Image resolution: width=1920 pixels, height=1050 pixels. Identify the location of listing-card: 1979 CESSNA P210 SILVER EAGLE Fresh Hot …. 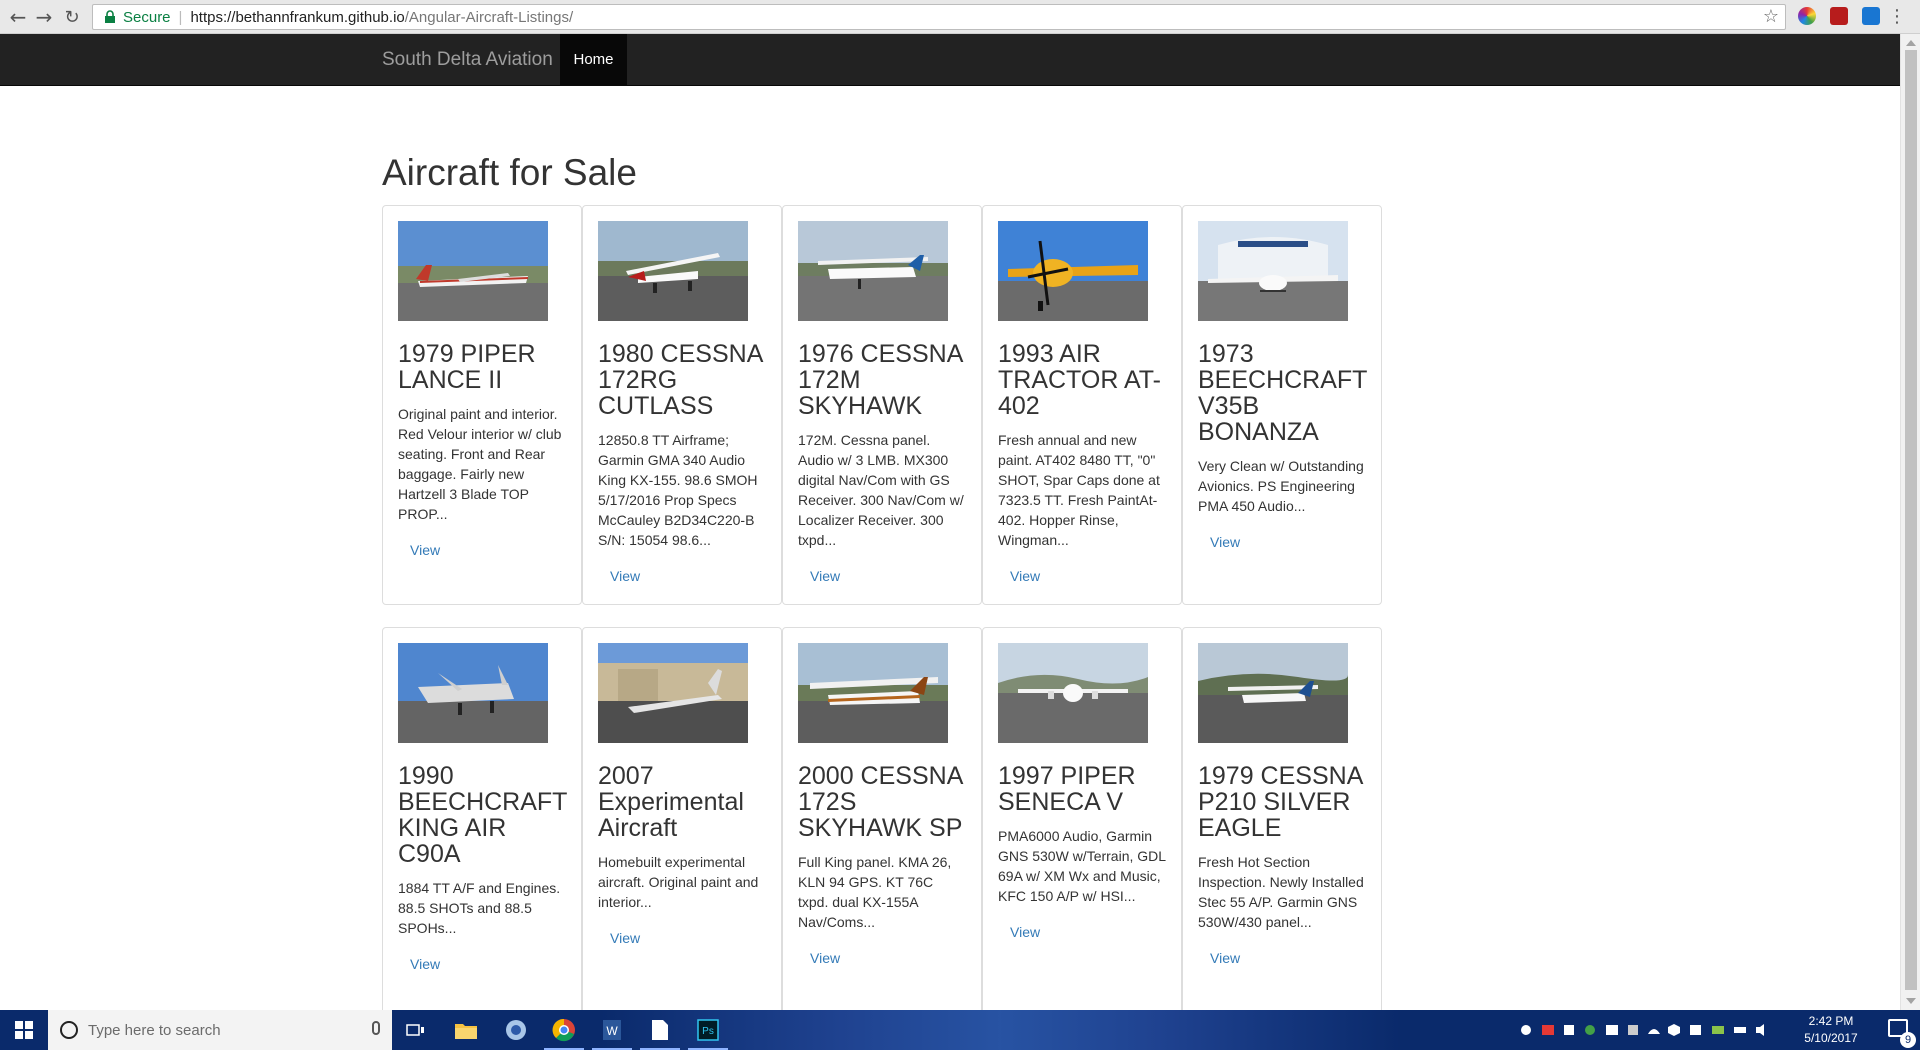
(1282, 827).